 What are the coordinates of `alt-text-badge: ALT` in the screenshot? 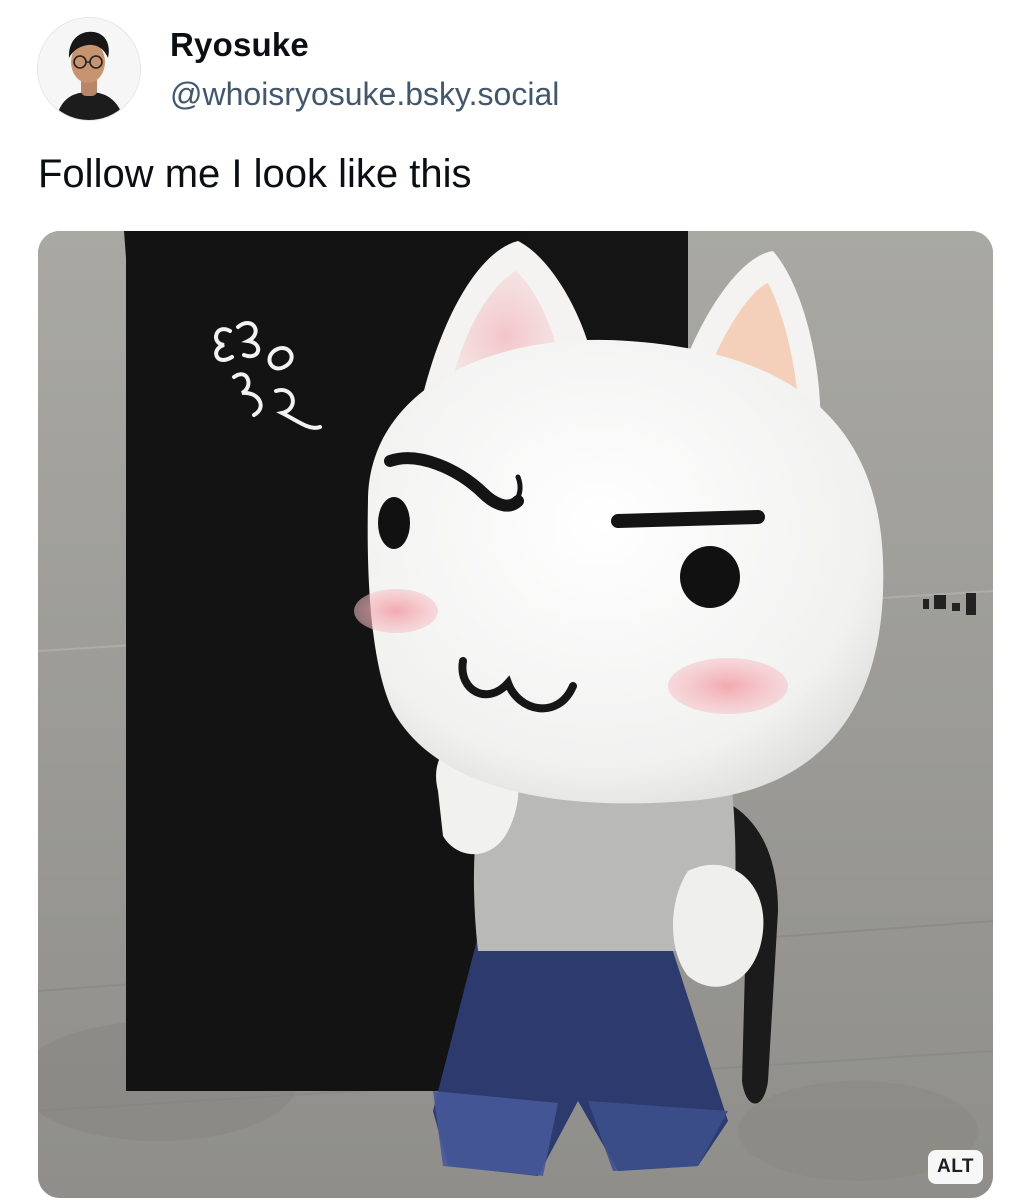 It's located at (955, 1167).